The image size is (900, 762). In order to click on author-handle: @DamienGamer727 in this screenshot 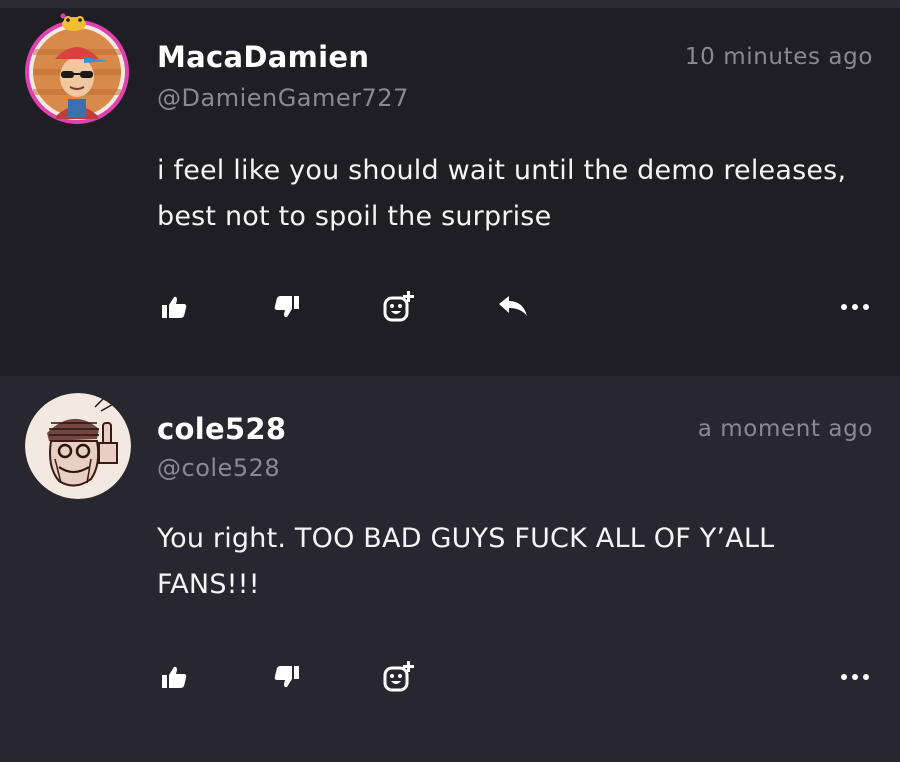, I will do `click(283, 98)`.